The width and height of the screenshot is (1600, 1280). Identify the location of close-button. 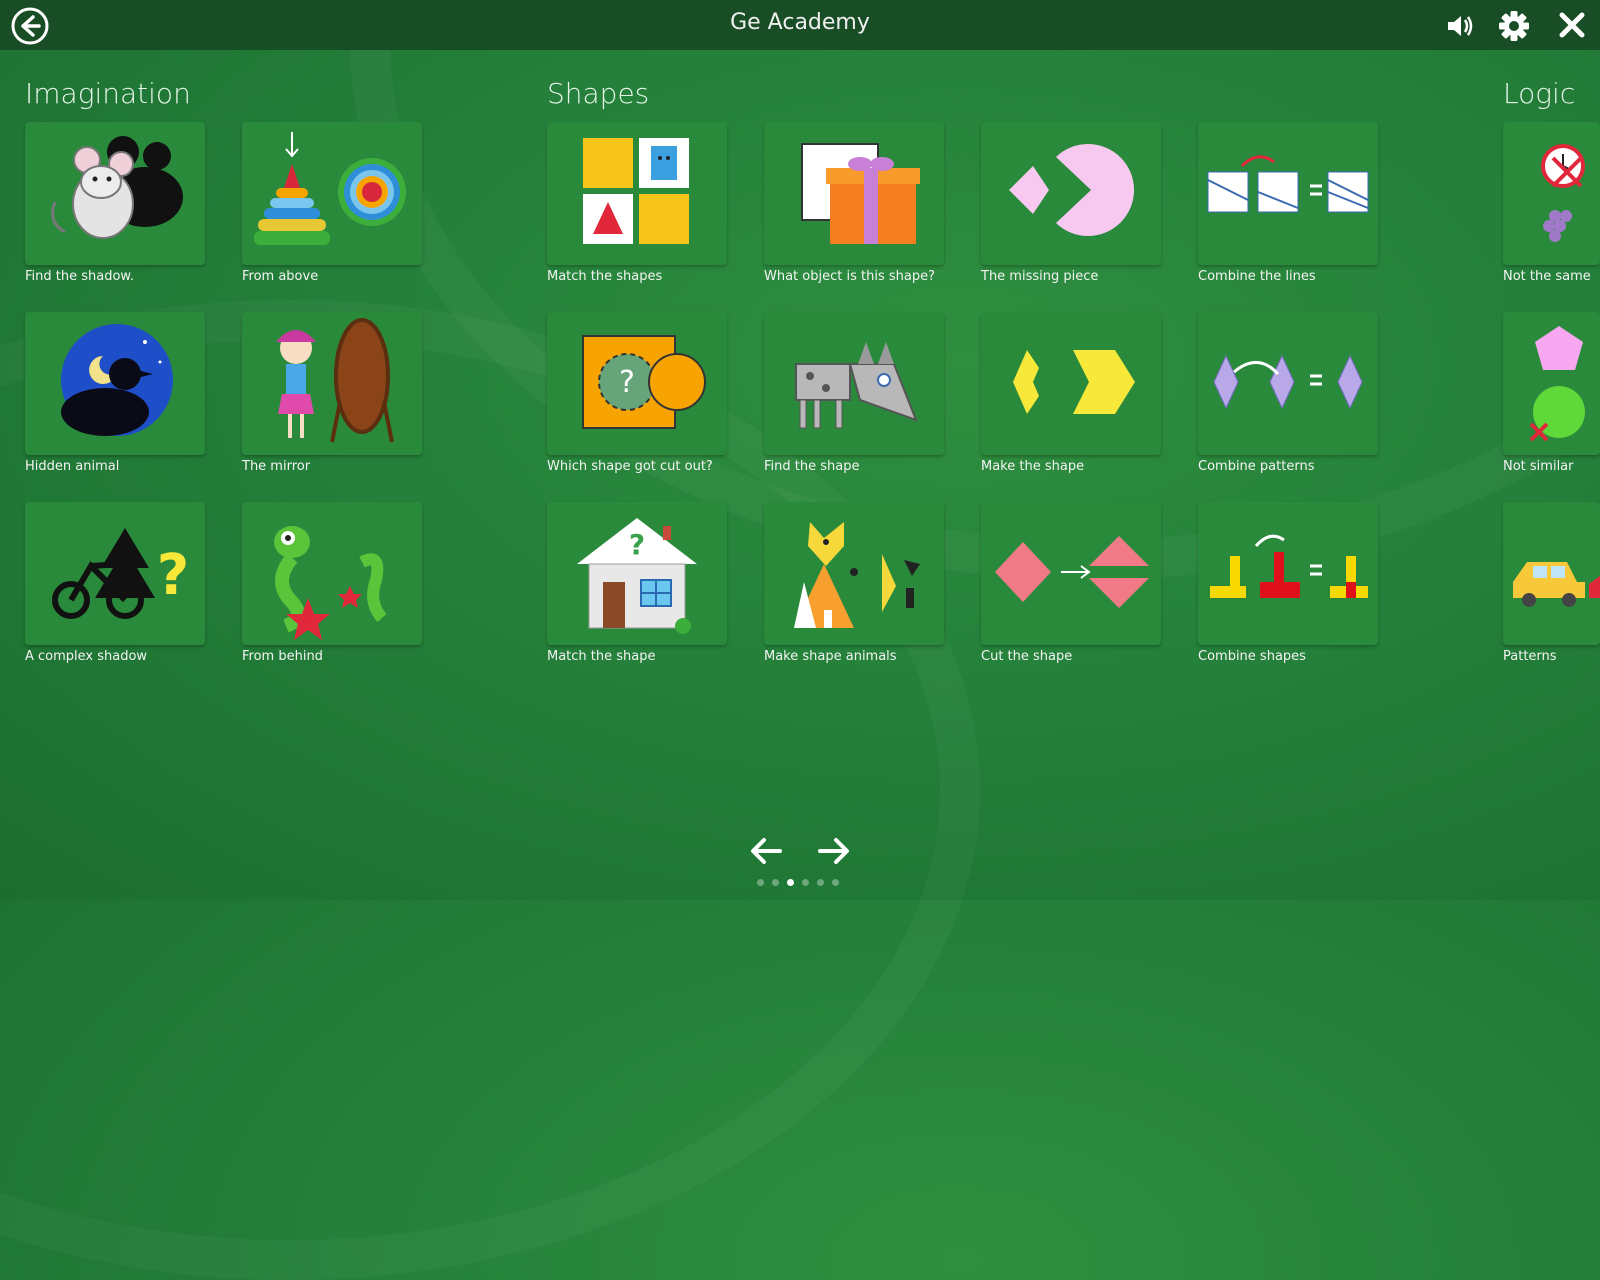
(1573, 26).